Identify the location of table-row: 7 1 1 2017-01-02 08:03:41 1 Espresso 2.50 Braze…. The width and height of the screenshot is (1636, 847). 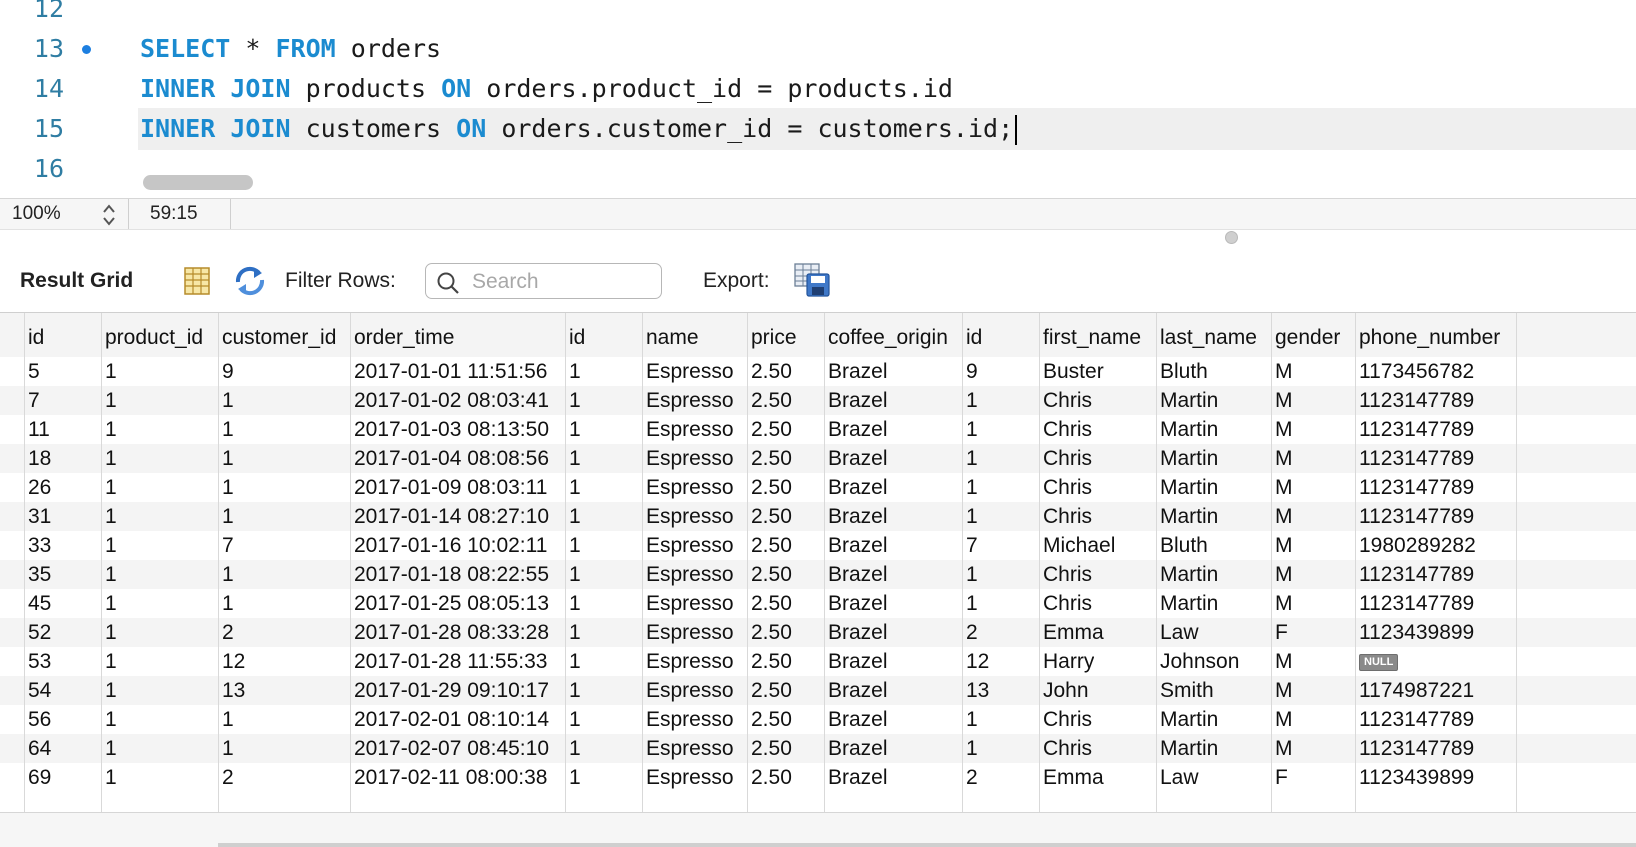
(818, 401).